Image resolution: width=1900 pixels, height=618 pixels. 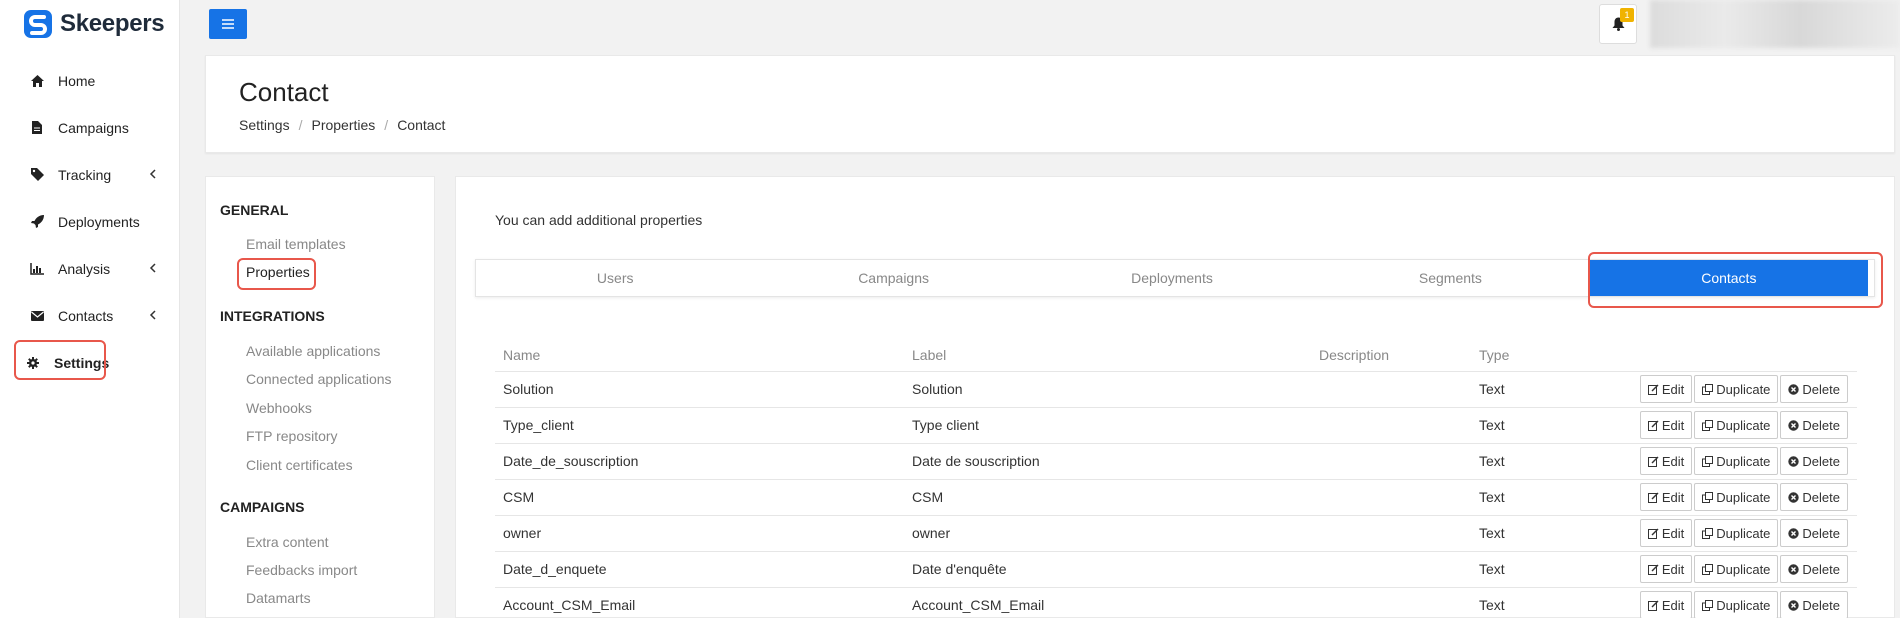 I want to click on nav-label-campaigns: Campaigns, so click(x=93, y=127).